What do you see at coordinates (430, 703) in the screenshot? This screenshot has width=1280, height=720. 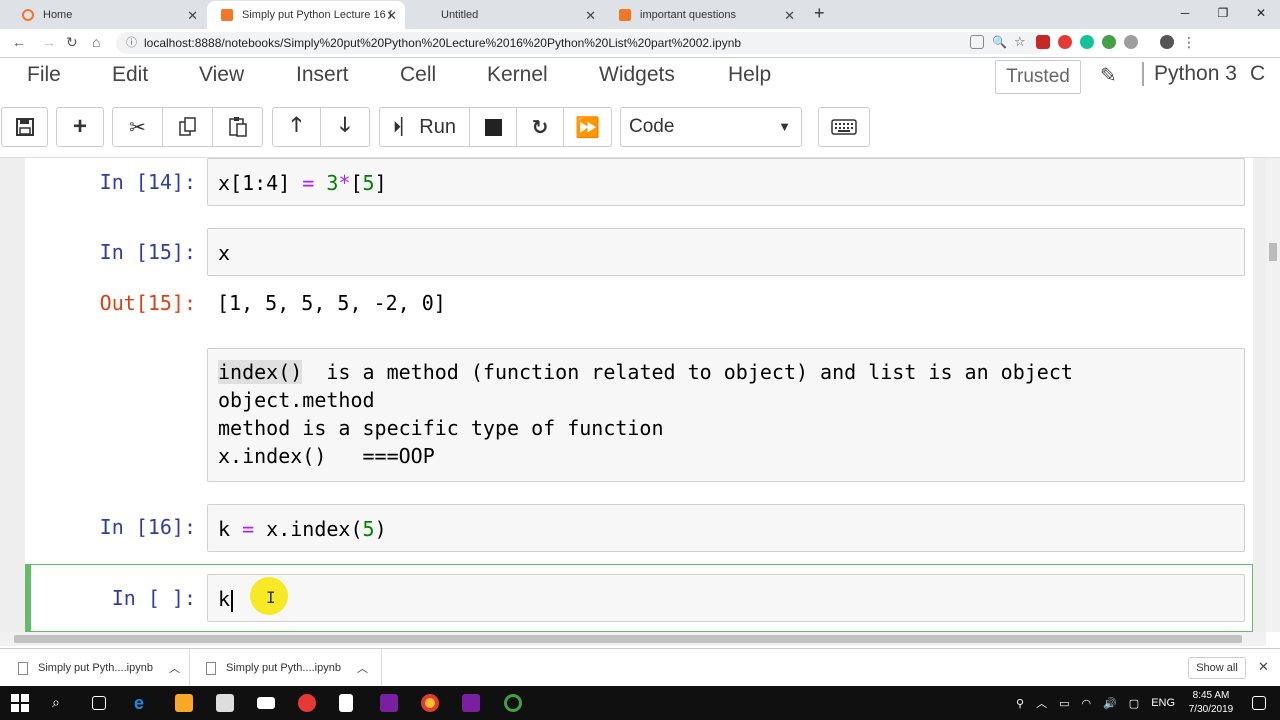 I see `chrome-icon` at bounding box center [430, 703].